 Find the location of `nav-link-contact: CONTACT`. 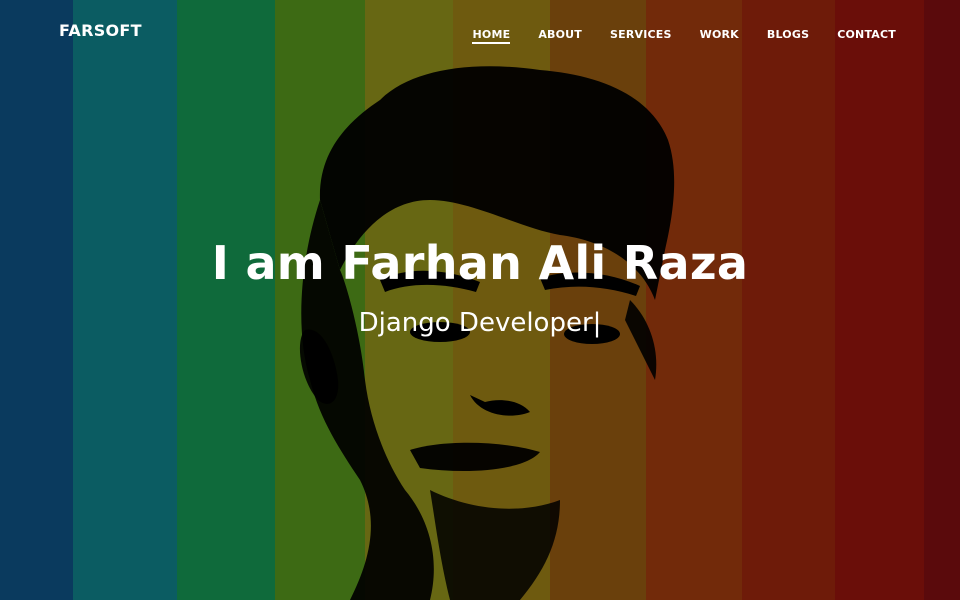

nav-link-contact: CONTACT is located at coordinates (866, 34).